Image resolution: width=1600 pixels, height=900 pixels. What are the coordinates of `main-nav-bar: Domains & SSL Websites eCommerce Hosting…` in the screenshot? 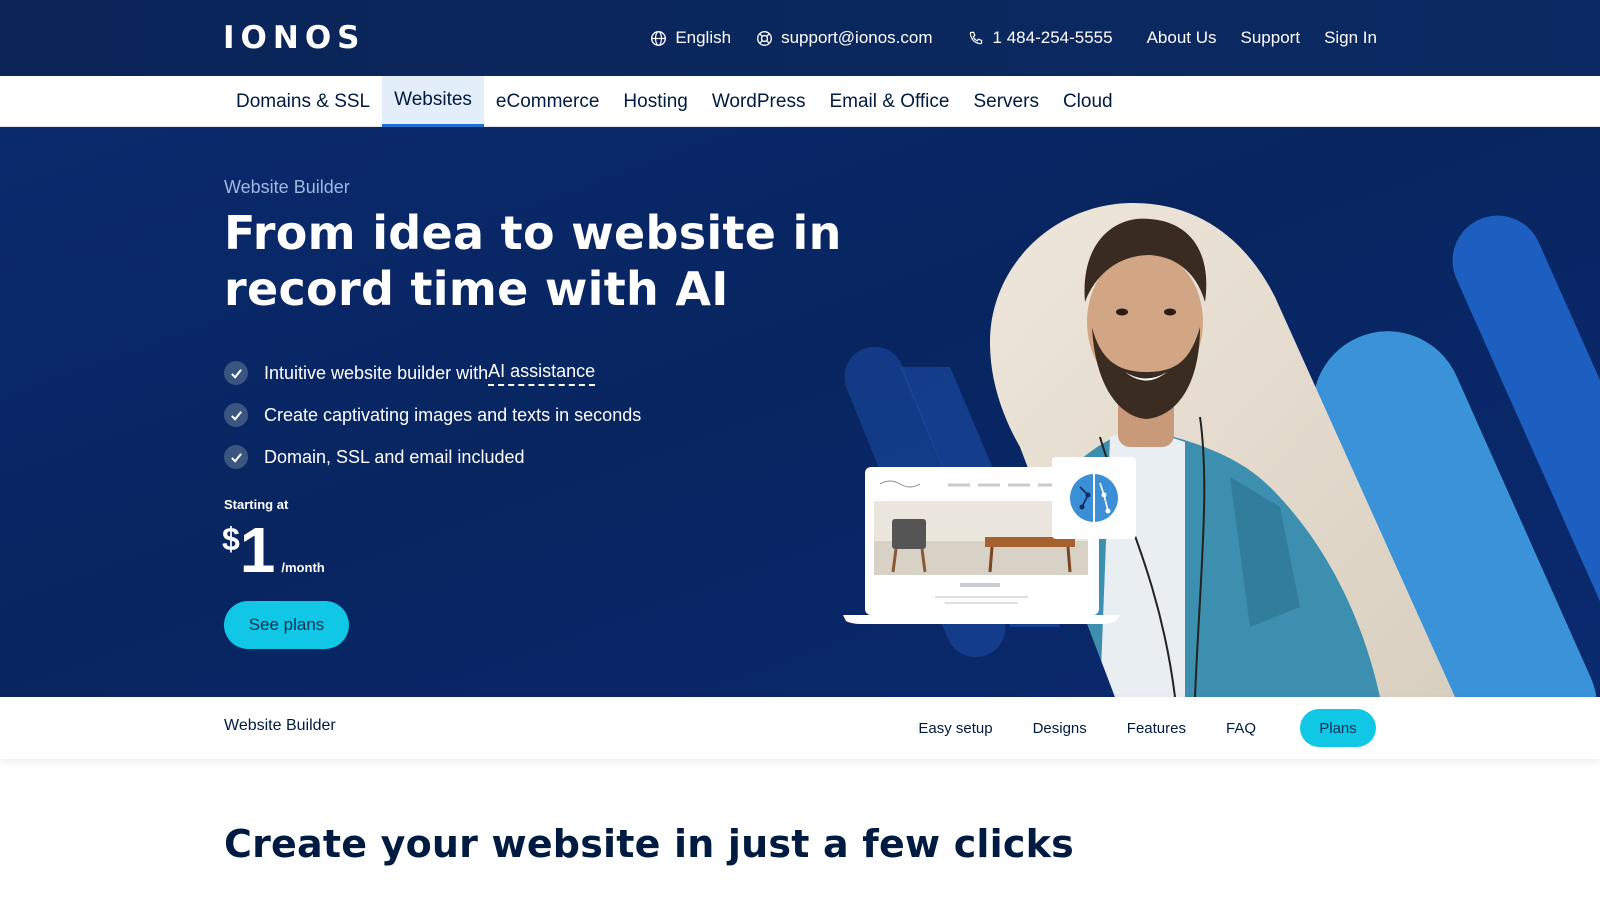 It's located at (800, 101).